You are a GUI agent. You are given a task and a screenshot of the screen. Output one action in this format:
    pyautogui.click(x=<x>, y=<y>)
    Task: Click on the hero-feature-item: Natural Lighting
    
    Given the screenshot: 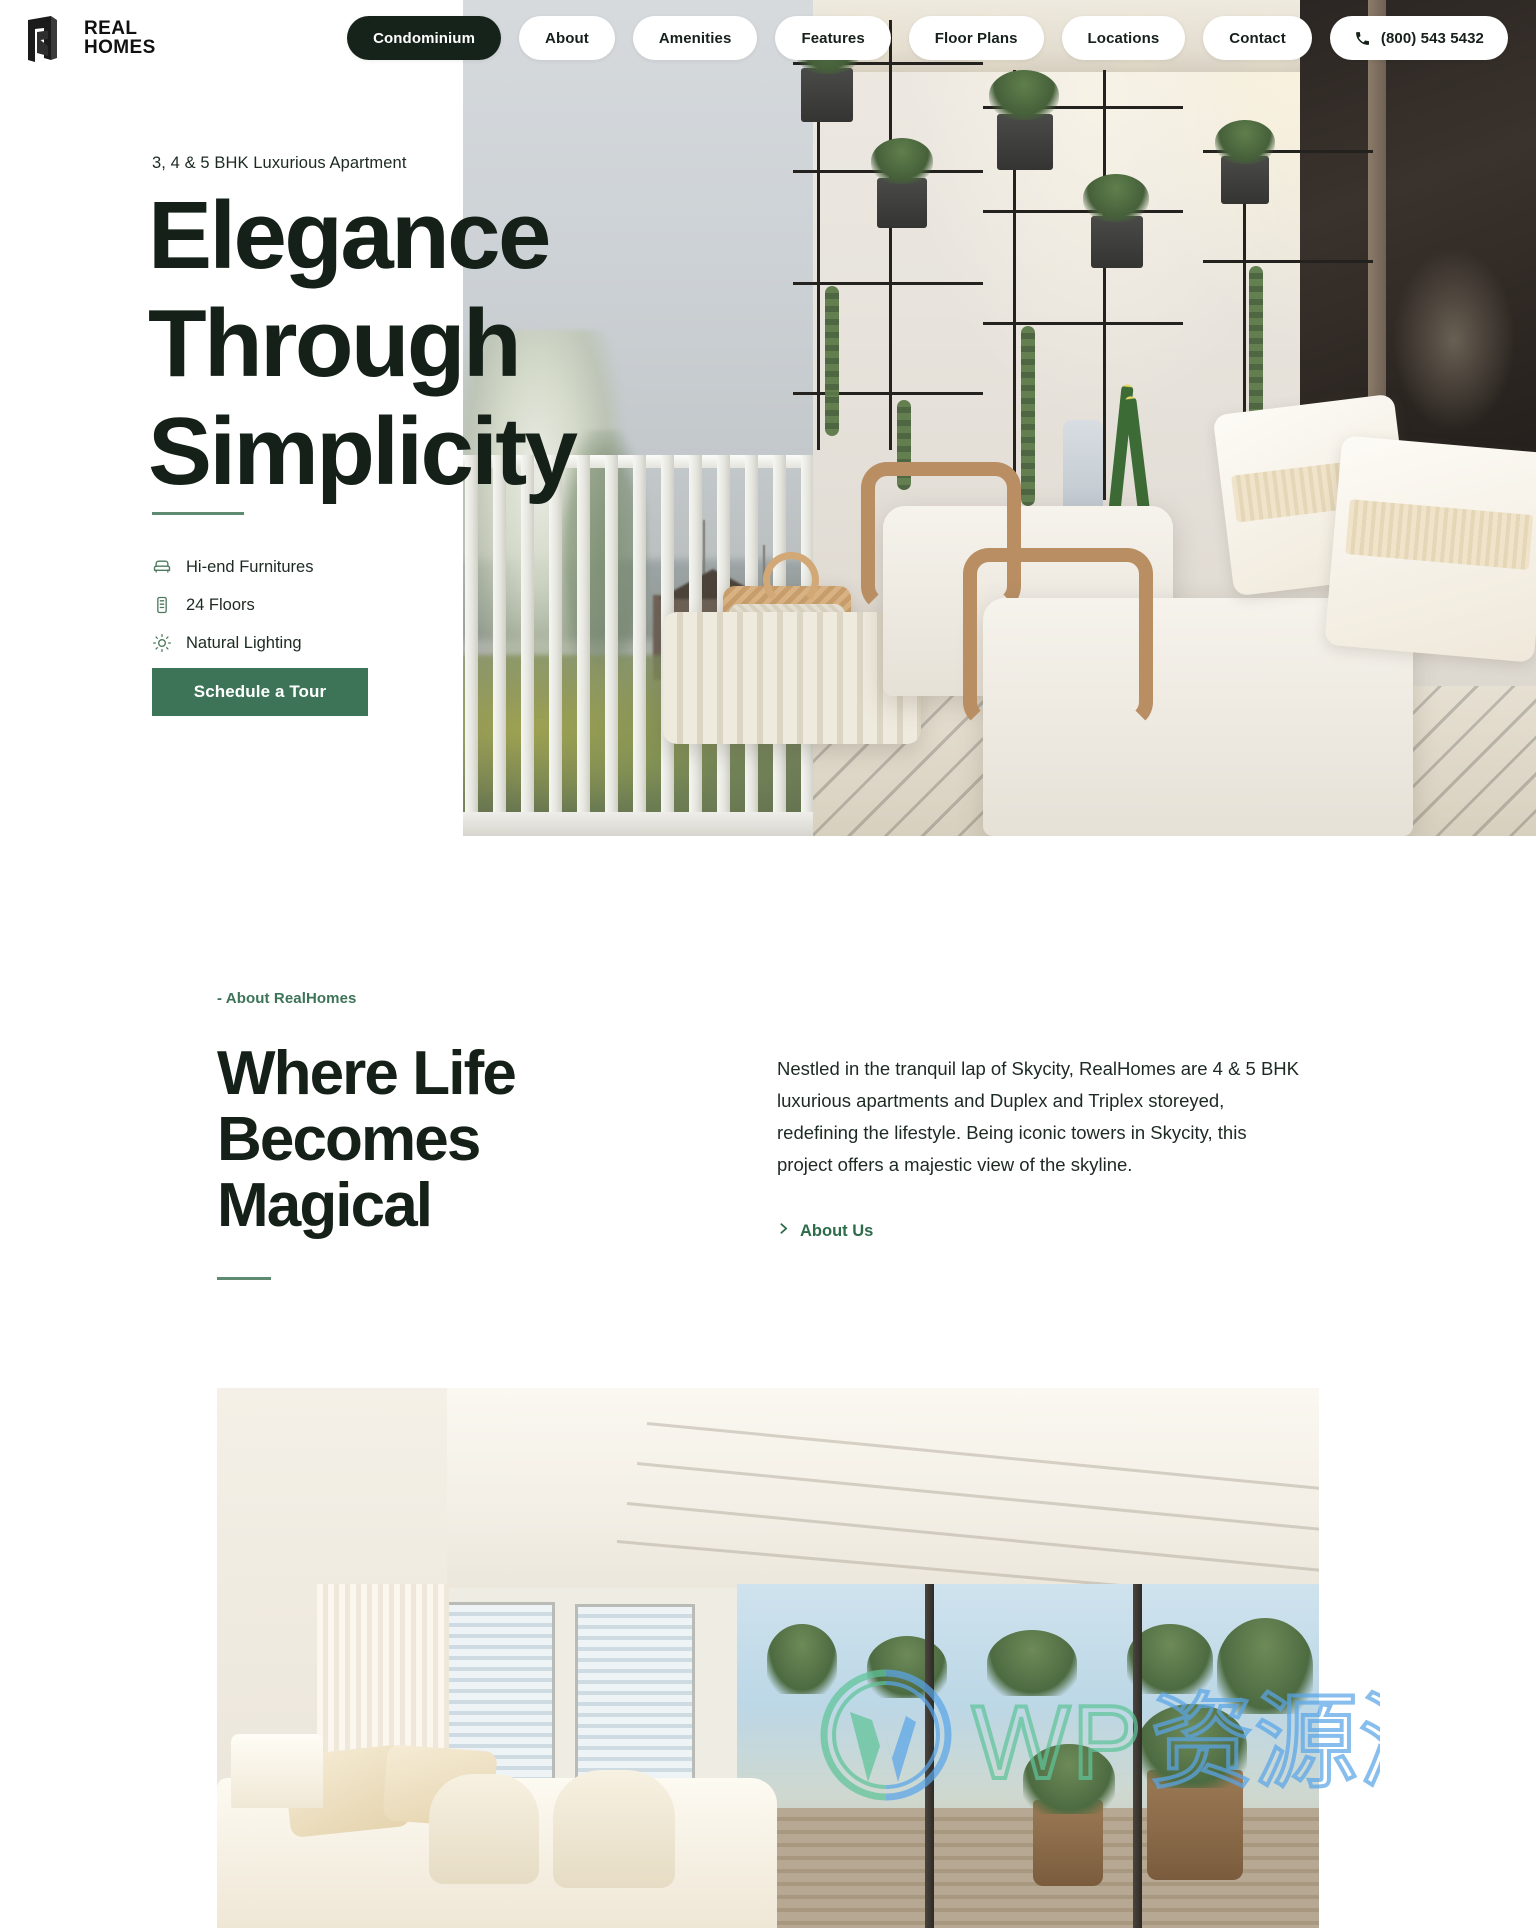 What is the action you would take?
    pyautogui.click(x=232, y=643)
    